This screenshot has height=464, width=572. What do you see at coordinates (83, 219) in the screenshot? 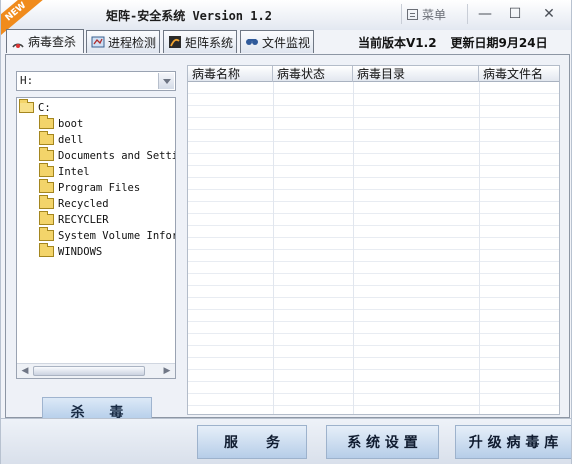
I see `tree-item-label: RECYCLER` at bounding box center [83, 219].